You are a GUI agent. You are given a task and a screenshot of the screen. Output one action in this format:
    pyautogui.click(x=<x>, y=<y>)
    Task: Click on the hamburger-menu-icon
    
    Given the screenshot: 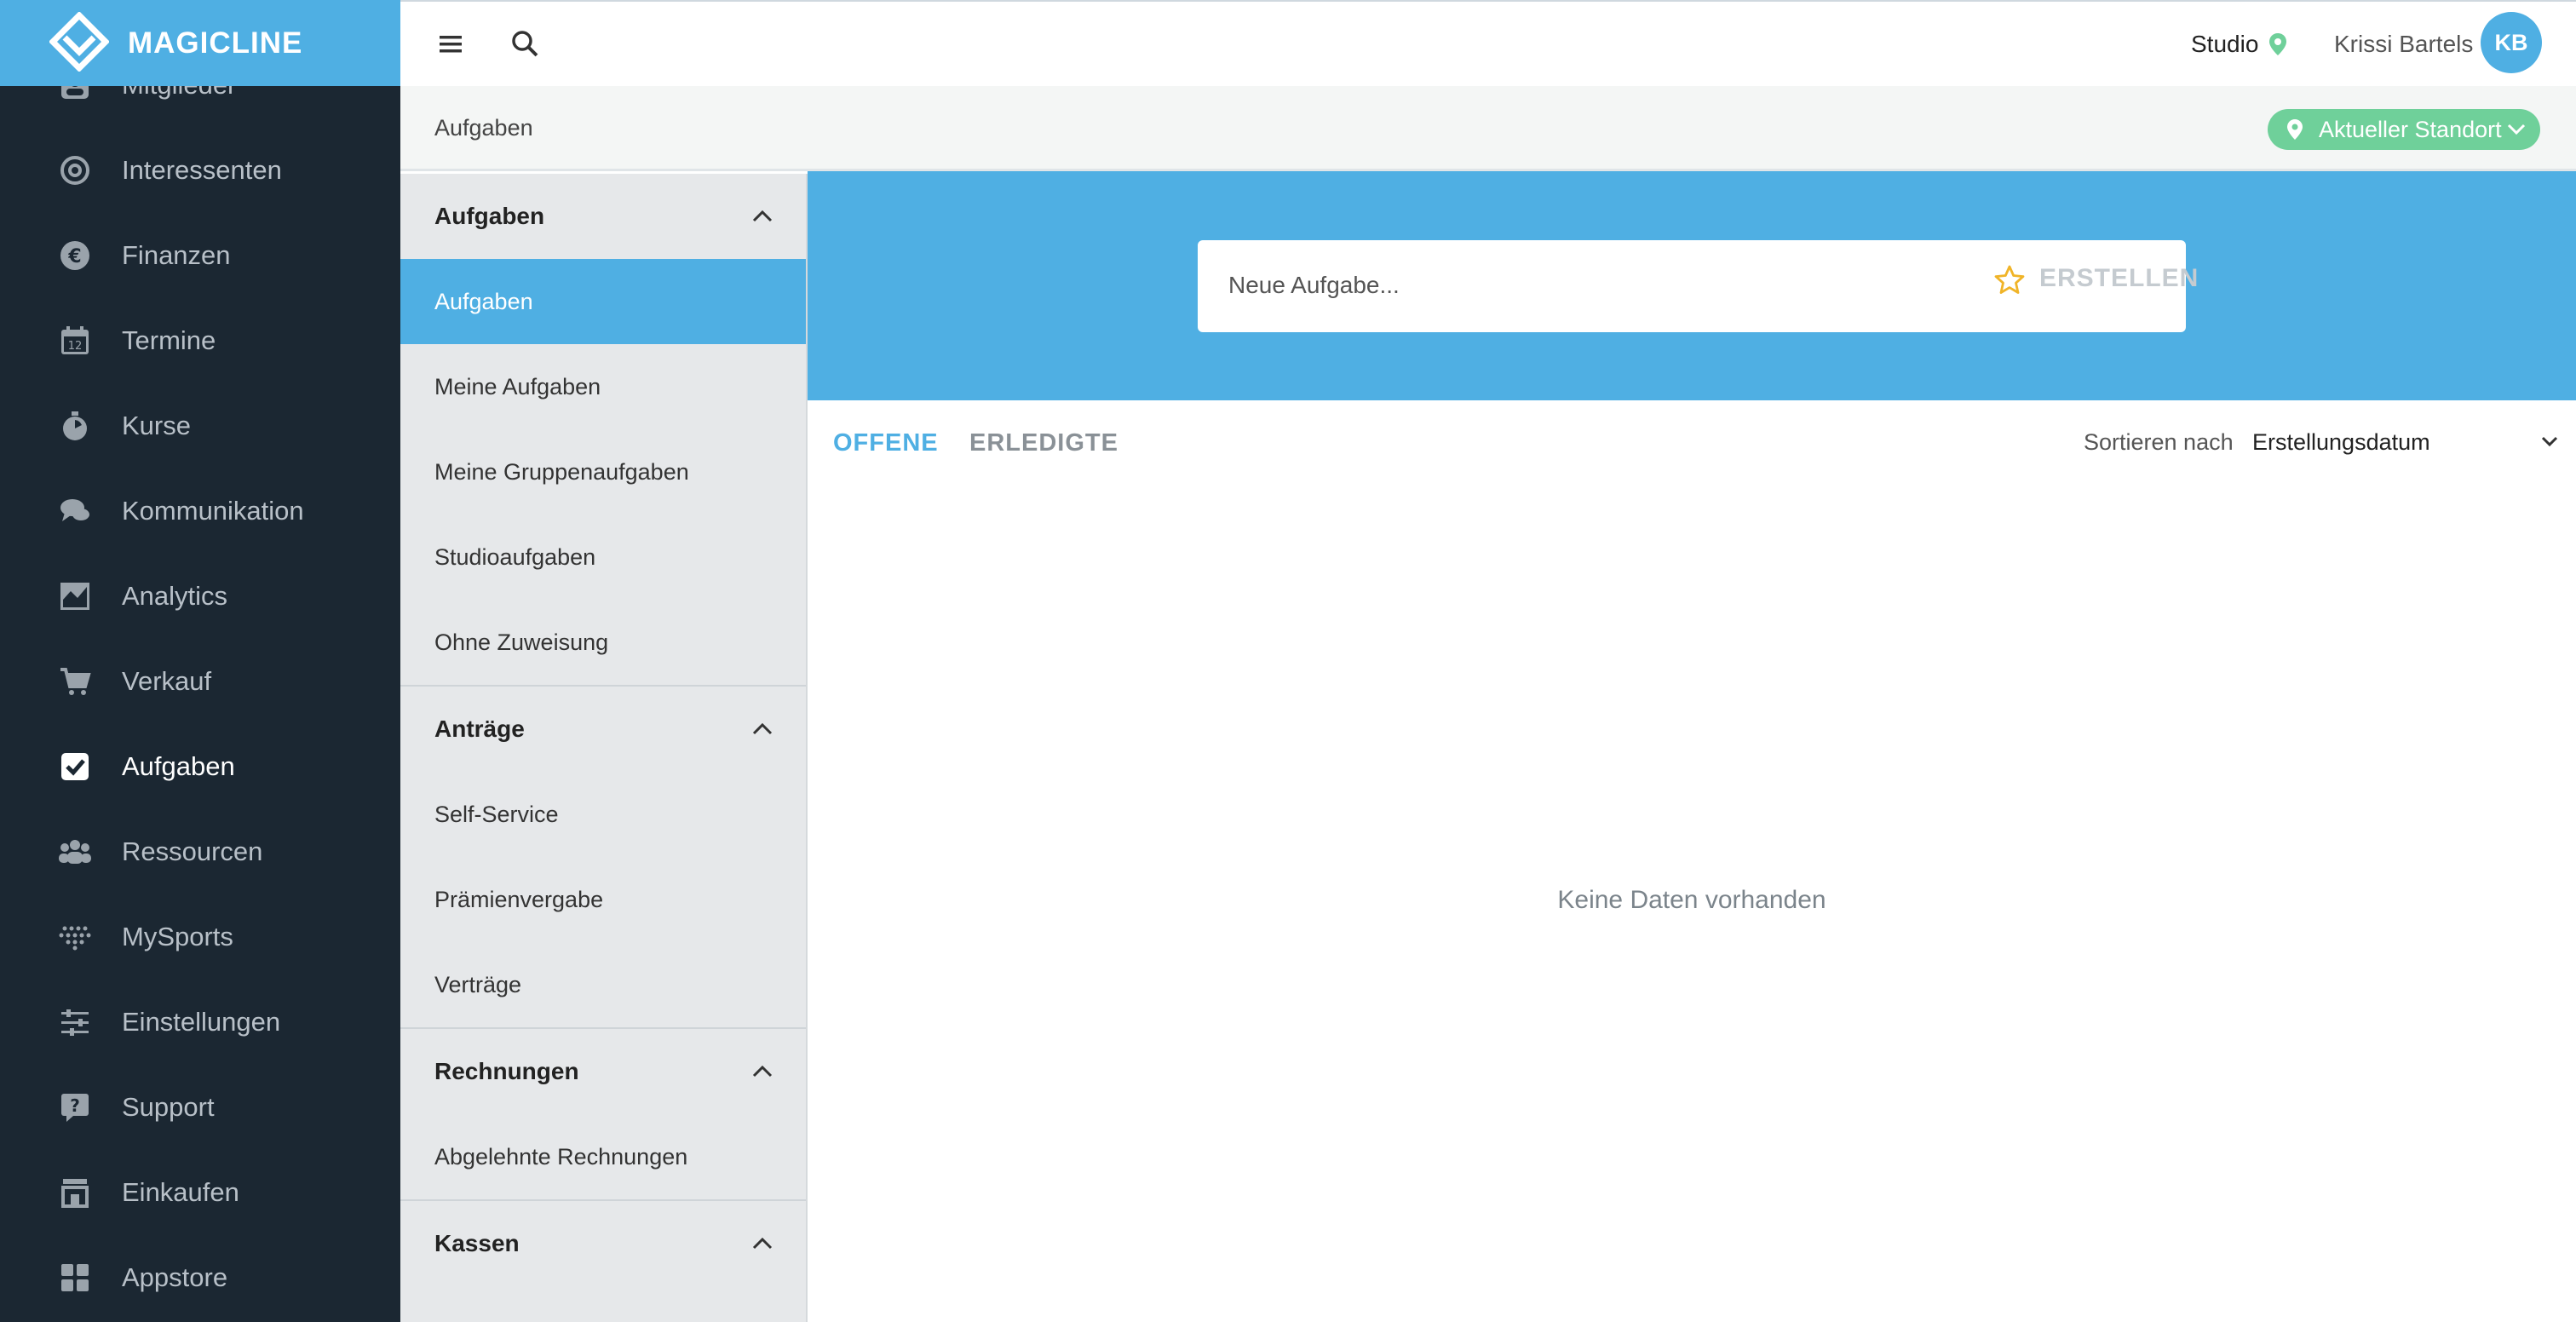 What is the action you would take?
    pyautogui.click(x=451, y=44)
    